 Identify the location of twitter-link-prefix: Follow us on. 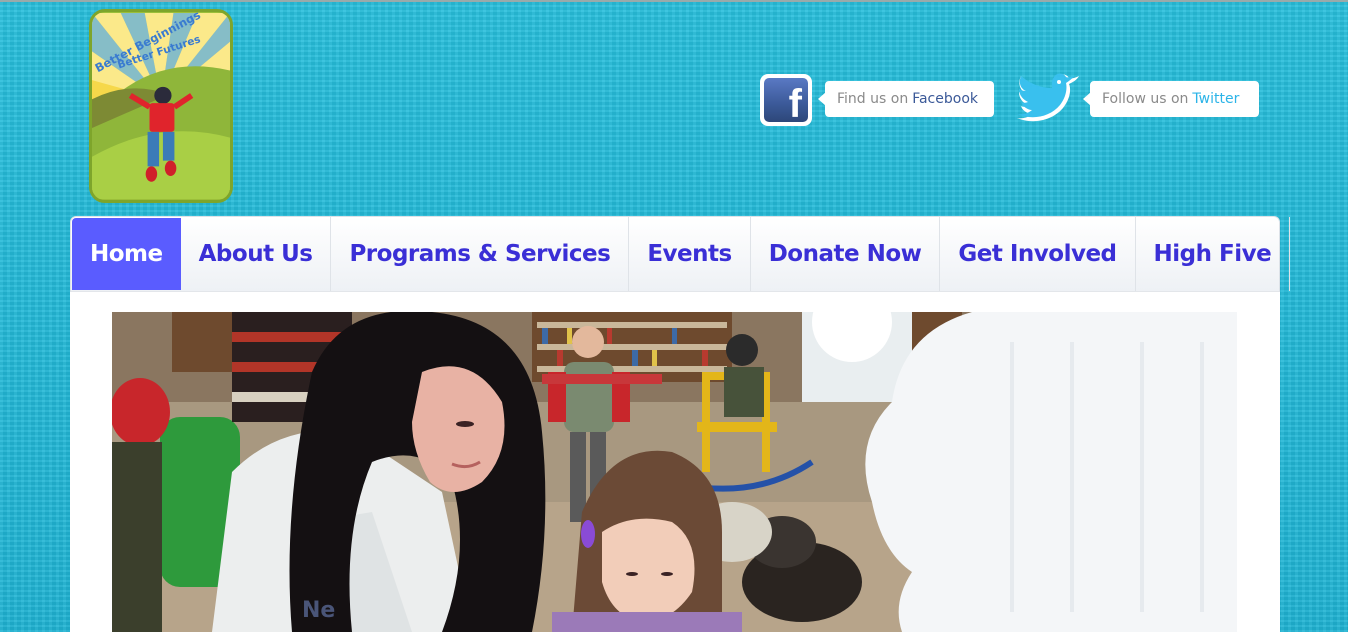
(1145, 99).